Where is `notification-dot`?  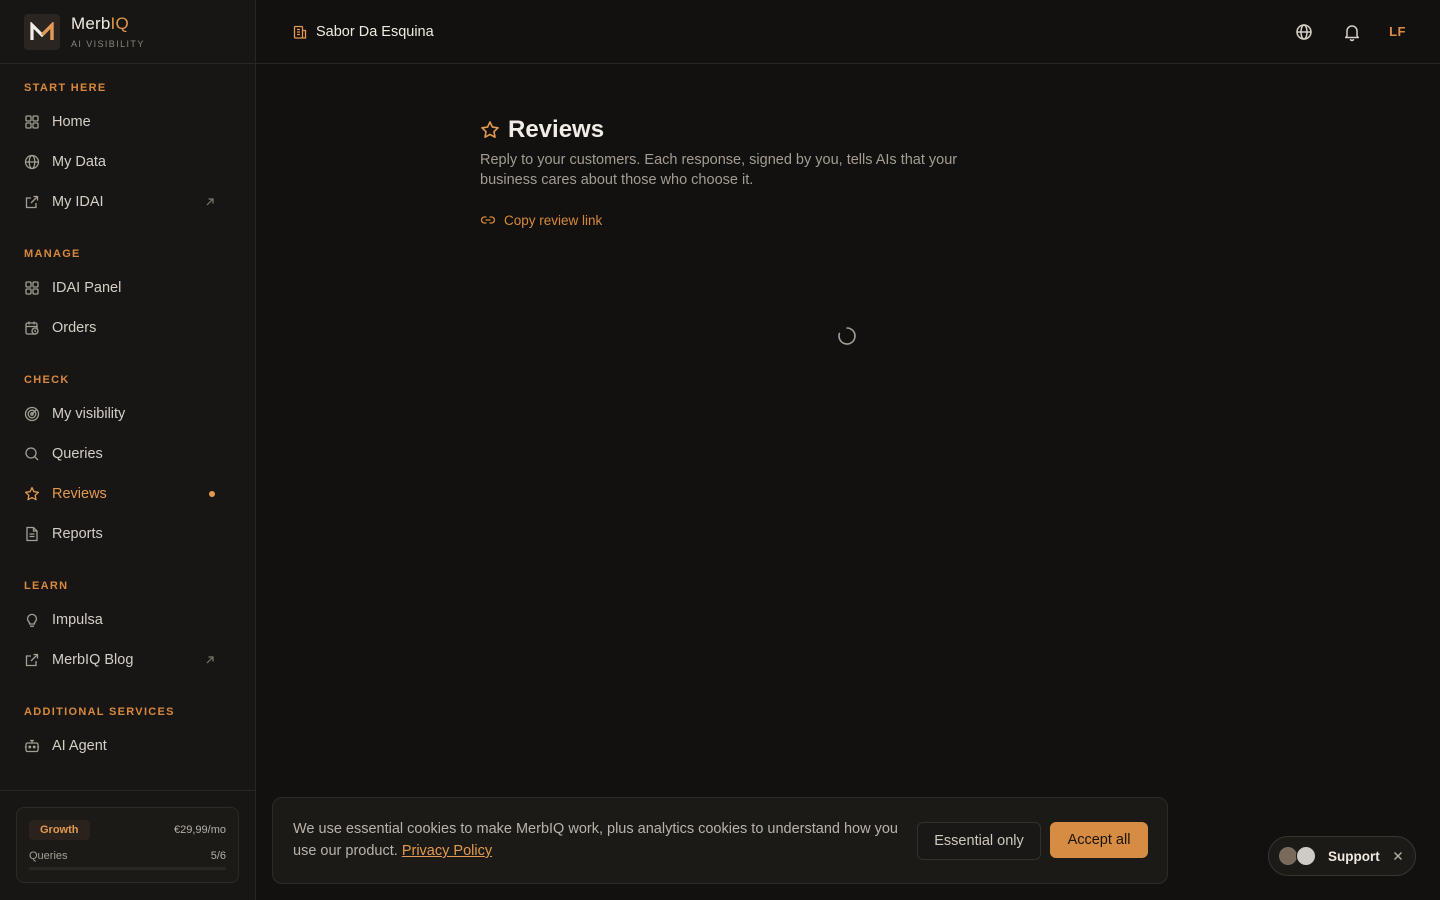 notification-dot is located at coordinates (212, 494).